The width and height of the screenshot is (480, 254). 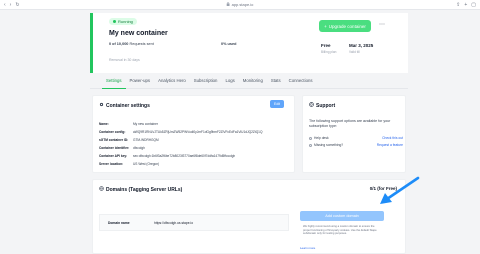 I want to click on support-option-label: Help desk, so click(x=321, y=138).